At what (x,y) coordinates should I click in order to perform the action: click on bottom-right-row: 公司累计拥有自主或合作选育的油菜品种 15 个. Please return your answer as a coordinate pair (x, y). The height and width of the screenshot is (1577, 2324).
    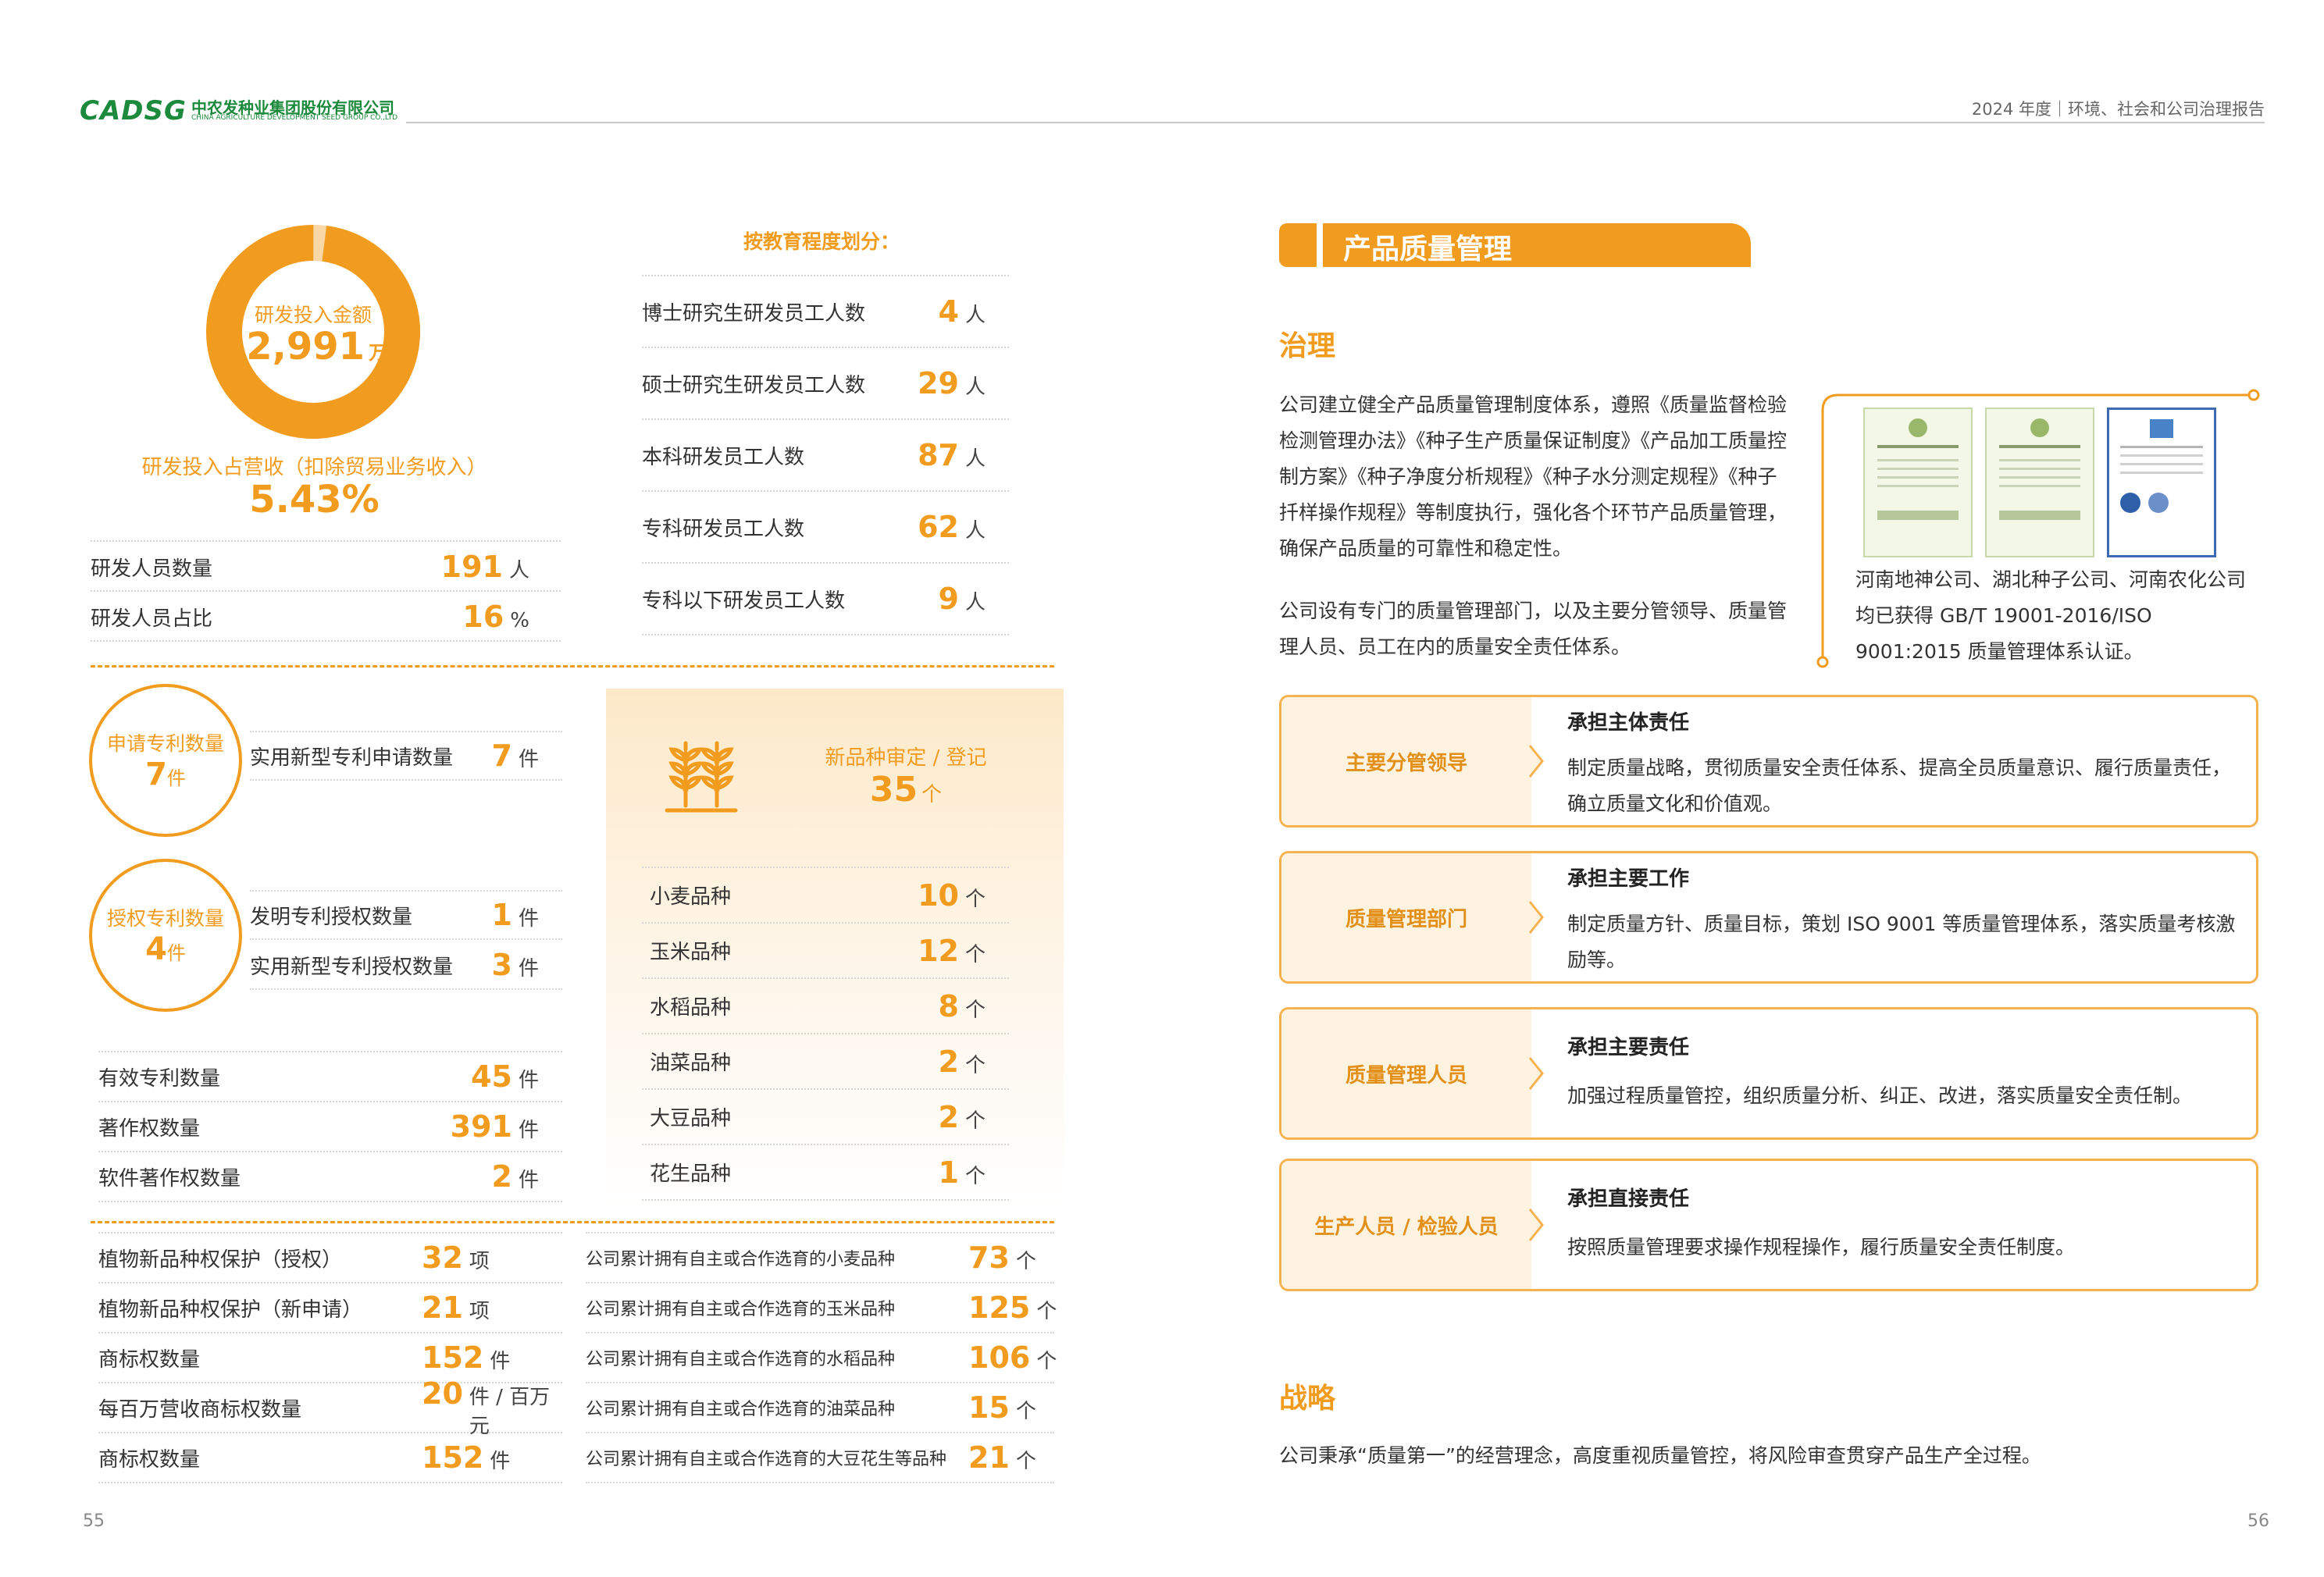
    Looking at the image, I should click on (820, 1408).